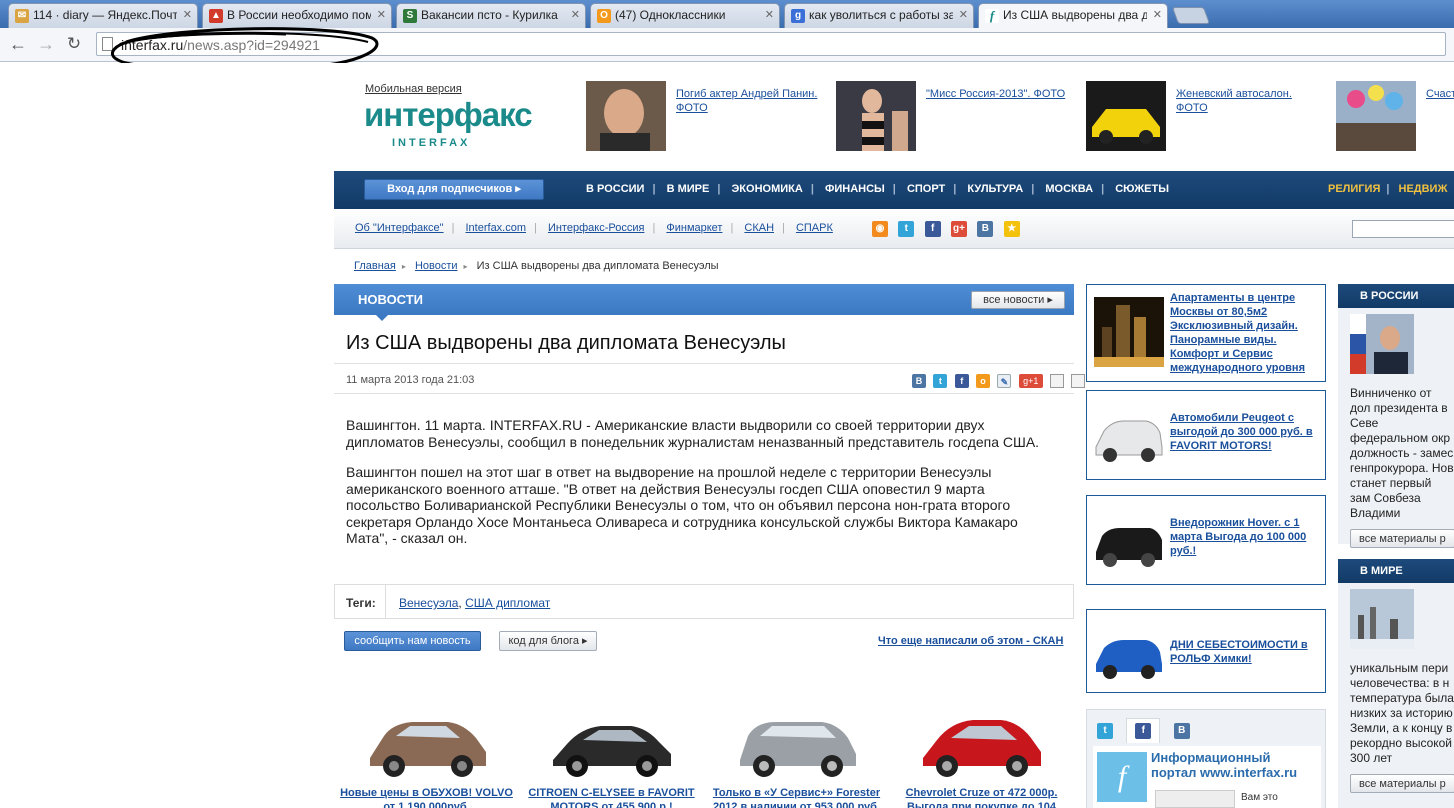 The image size is (1454, 808). What do you see at coordinates (940, 380) in the screenshot?
I see `twitter-share-icon: t` at bounding box center [940, 380].